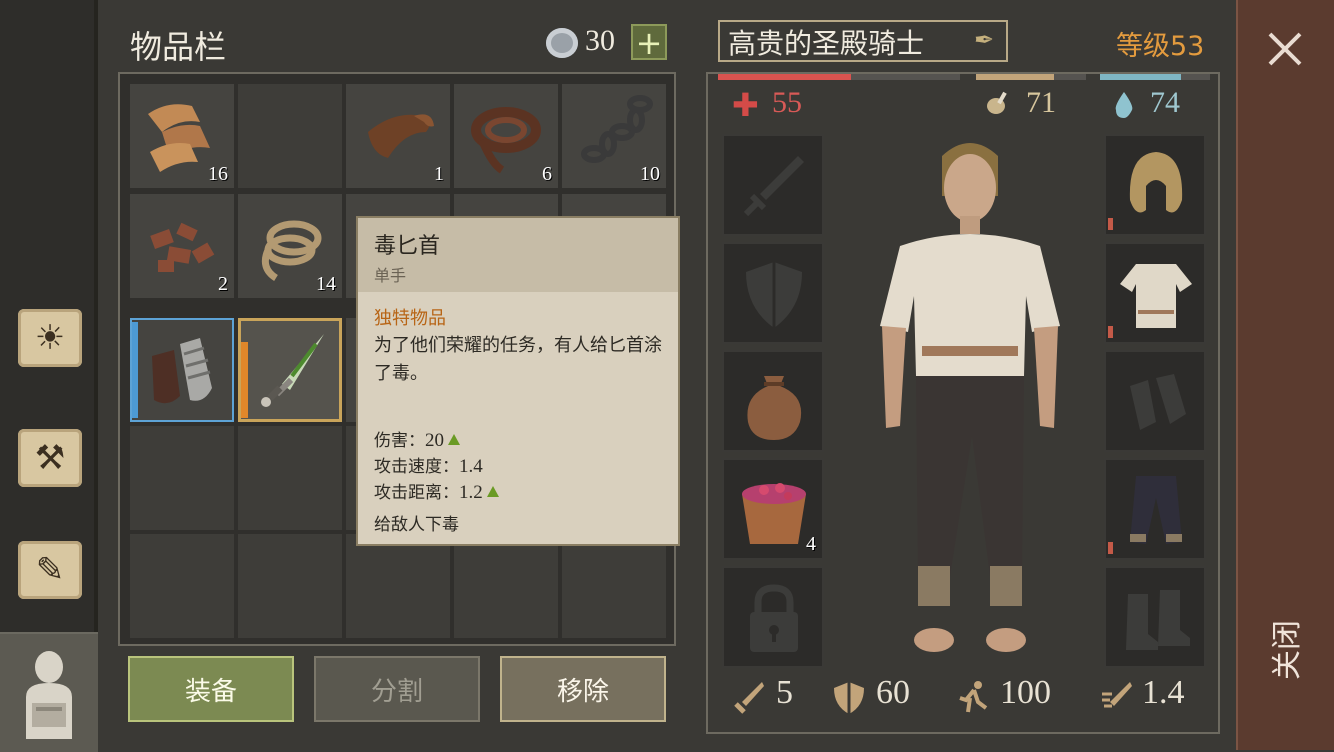 This screenshot has height=752, width=1334. I want to click on character-name: 高贵的圣殿骑士, so click(826, 43).